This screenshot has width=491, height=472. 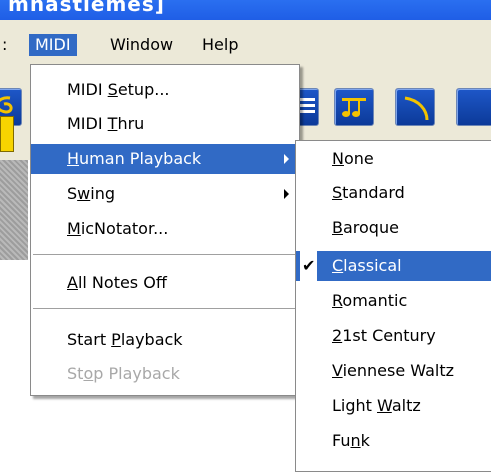 I want to click on submenu-item-viennese-waltz: Viennese Waltz, so click(x=393, y=371).